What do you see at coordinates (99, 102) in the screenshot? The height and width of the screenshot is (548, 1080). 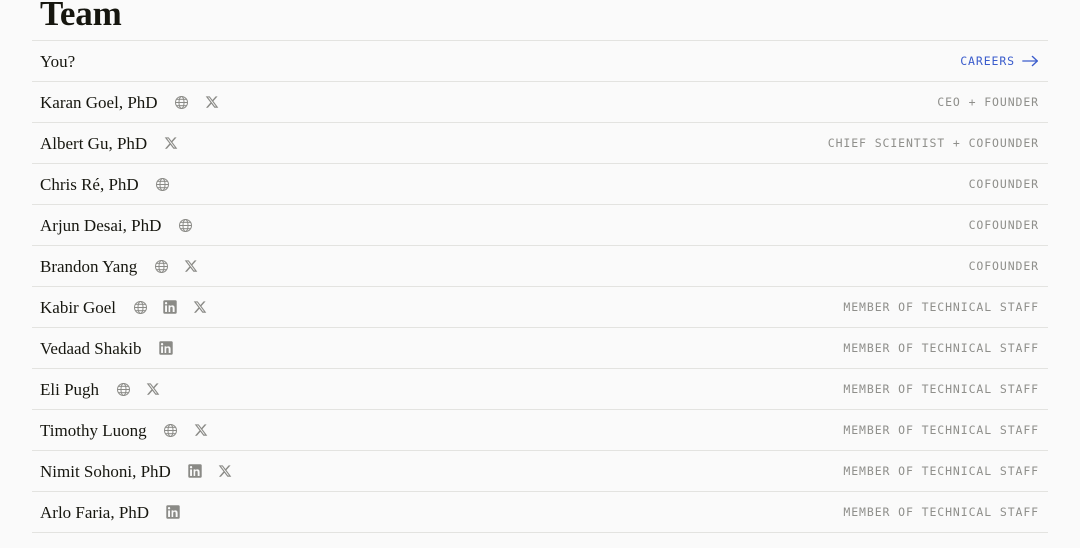 I see `member-name: Karan Goel, PhD` at bounding box center [99, 102].